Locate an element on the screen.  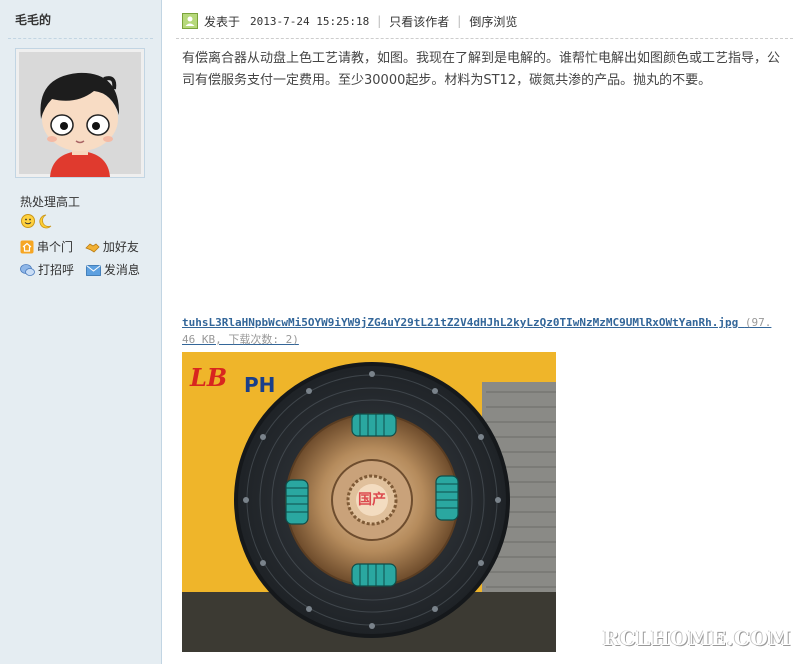
home-icon is located at coordinates (27, 246).